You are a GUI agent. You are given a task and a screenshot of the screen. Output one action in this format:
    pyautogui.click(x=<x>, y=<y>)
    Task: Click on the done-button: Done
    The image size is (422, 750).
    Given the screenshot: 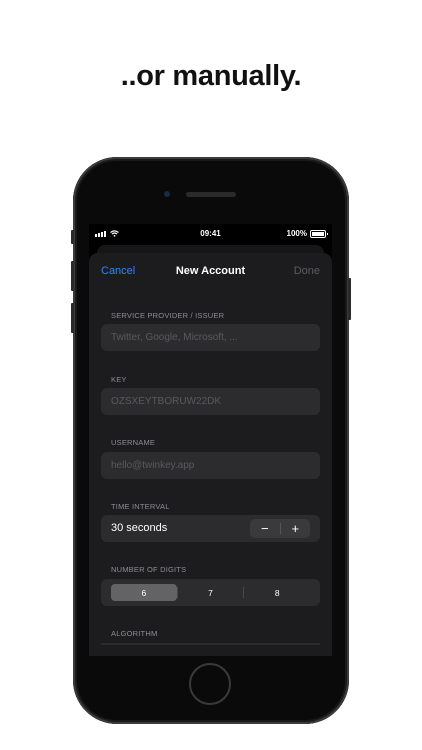 What is the action you would take?
    pyautogui.click(x=307, y=271)
    